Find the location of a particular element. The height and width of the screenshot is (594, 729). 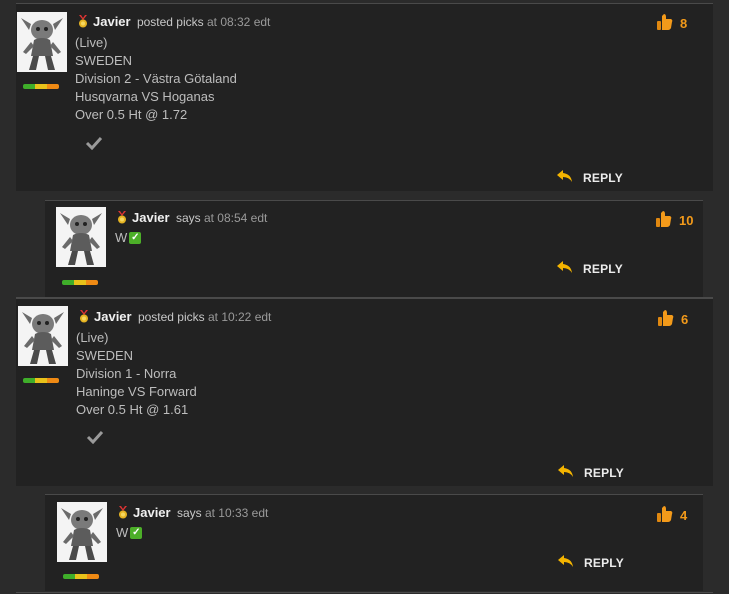

like-button: 8 is located at coordinates (671, 23).